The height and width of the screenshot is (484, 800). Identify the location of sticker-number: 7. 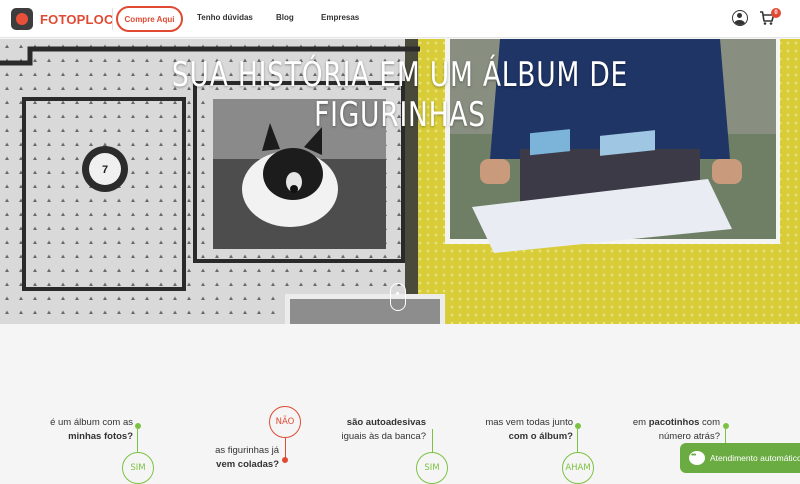
(105, 170).